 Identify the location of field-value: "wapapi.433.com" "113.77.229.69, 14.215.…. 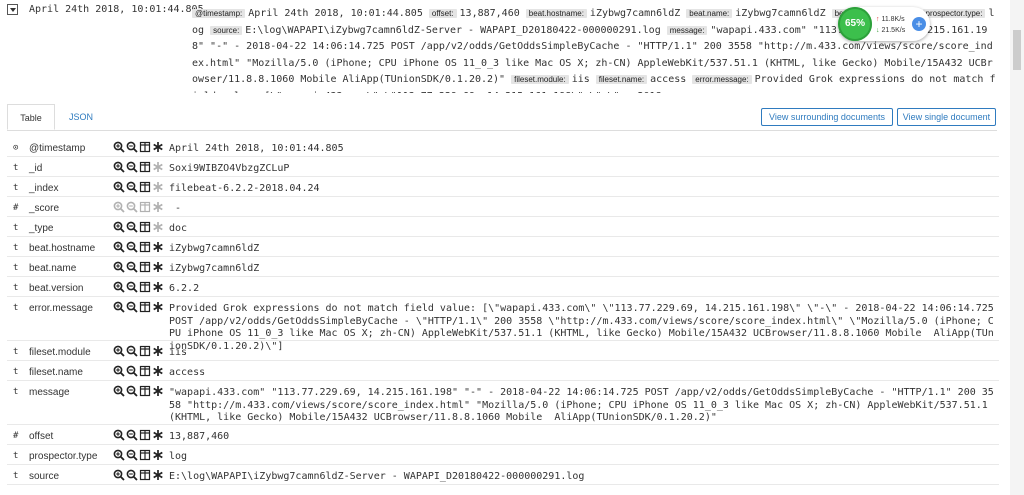
(581, 405).